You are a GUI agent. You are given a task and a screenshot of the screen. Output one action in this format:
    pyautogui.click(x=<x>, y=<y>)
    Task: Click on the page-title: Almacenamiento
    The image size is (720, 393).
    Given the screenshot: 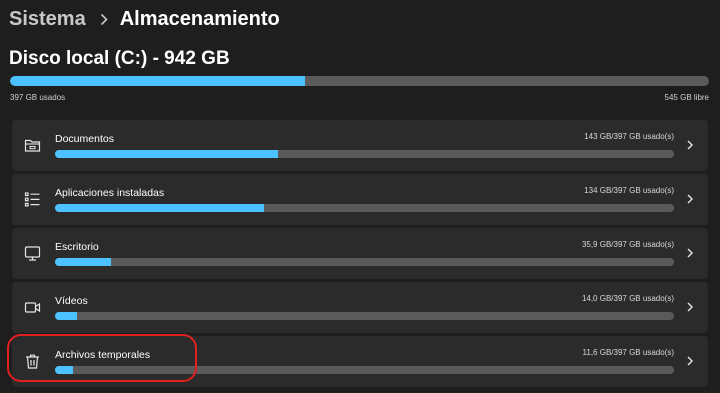 What is the action you would take?
    pyautogui.click(x=199, y=18)
    